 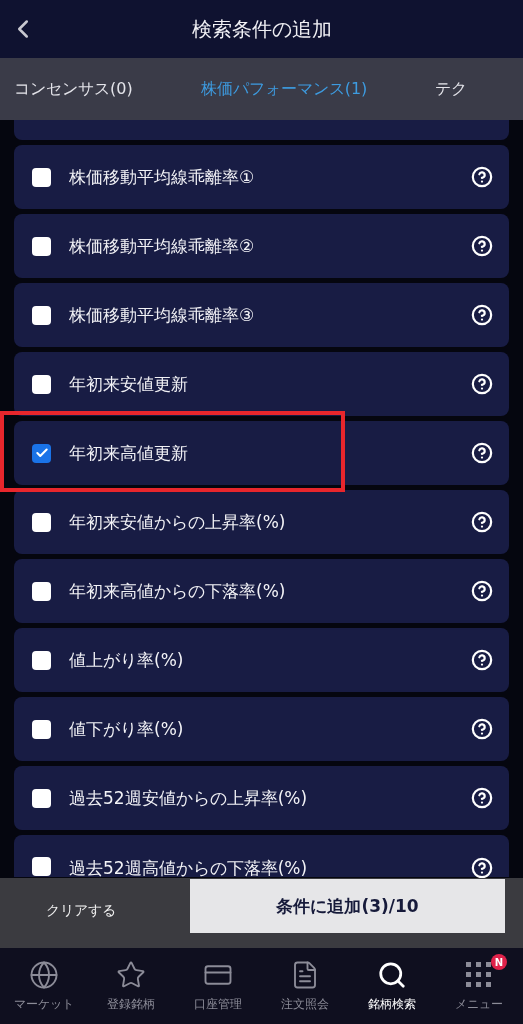 I want to click on check-icon, so click(x=41, y=453).